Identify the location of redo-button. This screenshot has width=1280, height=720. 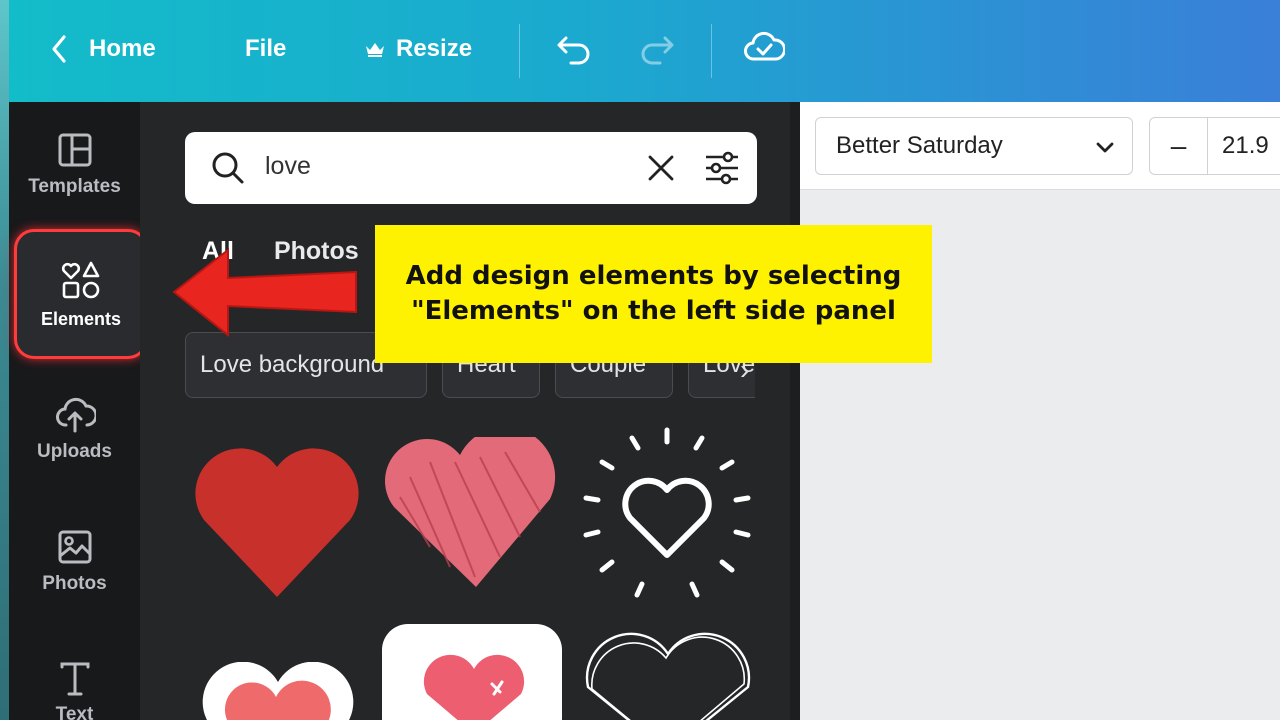
(657, 50).